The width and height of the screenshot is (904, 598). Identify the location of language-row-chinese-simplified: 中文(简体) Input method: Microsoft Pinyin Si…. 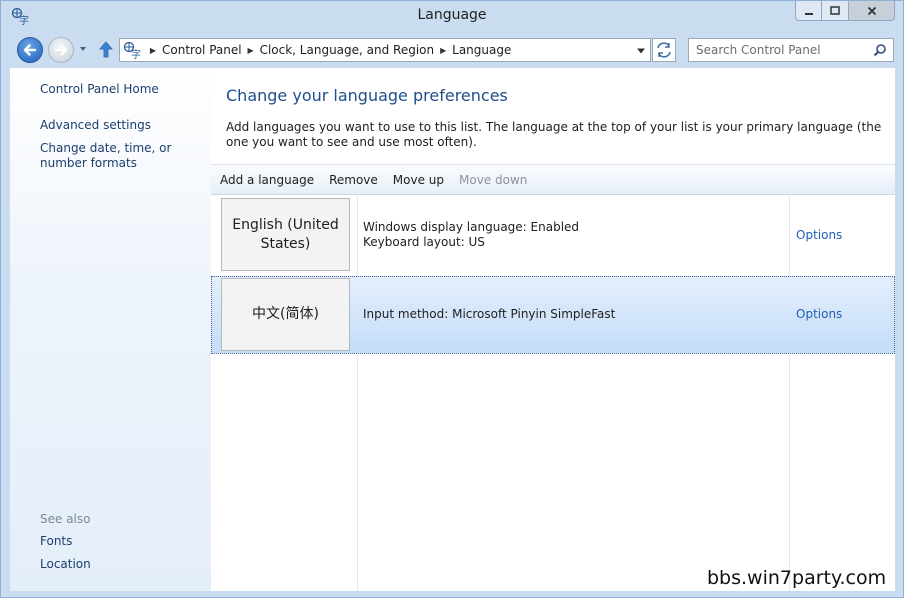
(553, 315).